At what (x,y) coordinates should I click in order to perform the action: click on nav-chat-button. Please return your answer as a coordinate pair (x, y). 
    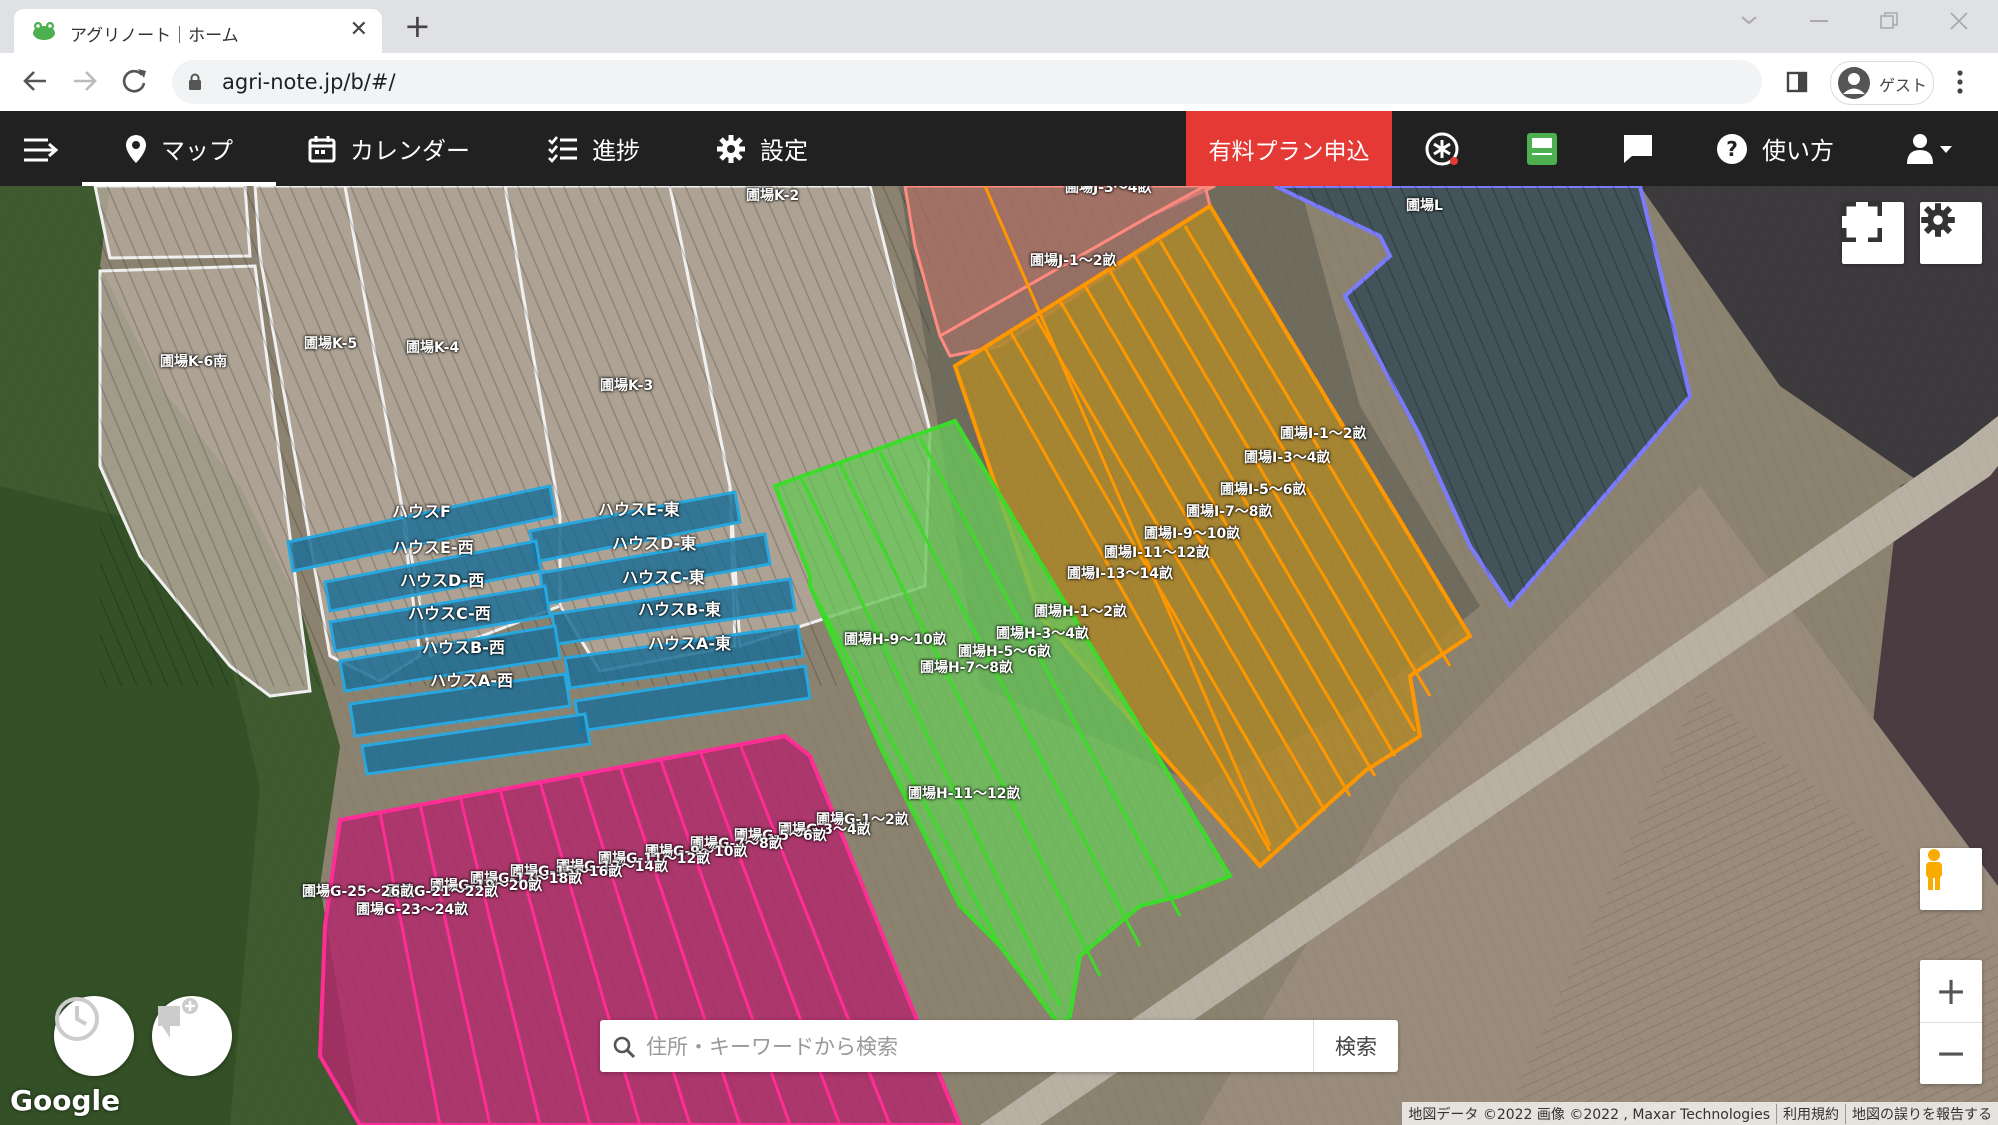
    Looking at the image, I should click on (1638, 148).